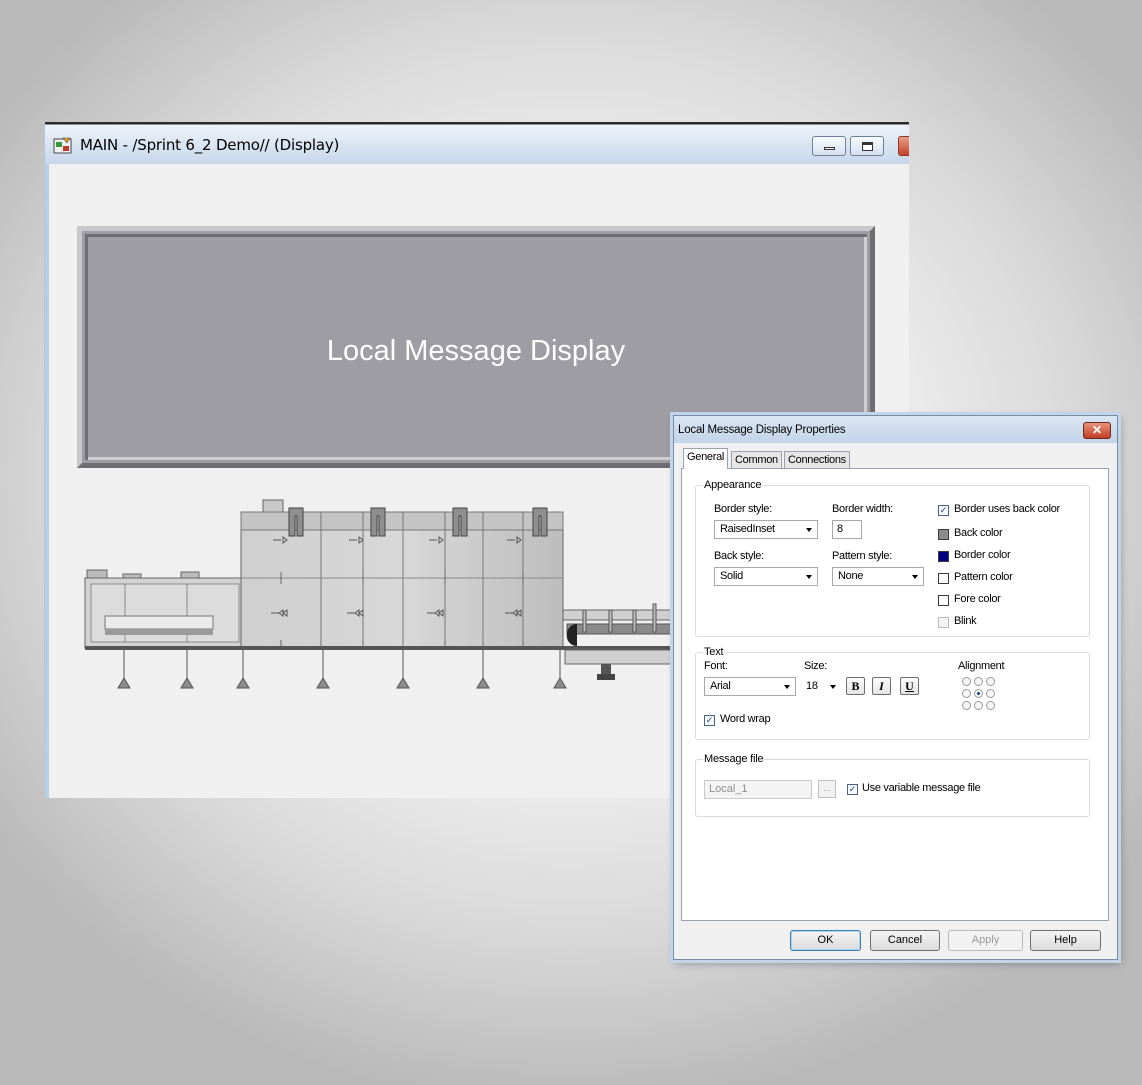 This screenshot has width=1142, height=1085. Describe the element at coordinates (983, 577) in the screenshot. I see `pattern-color-label: Pattern color` at that location.